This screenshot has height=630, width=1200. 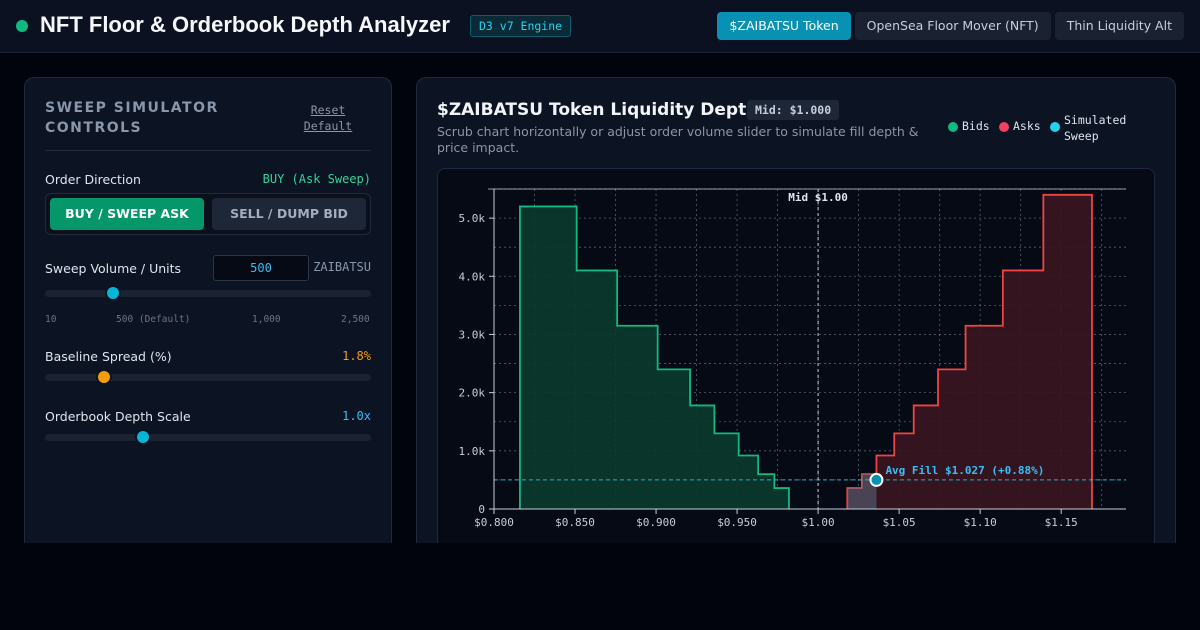 What do you see at coordinates (899, 522) in the screenshot?
I see `x-tick-label: $1.05` at bounding box center [899, 522].